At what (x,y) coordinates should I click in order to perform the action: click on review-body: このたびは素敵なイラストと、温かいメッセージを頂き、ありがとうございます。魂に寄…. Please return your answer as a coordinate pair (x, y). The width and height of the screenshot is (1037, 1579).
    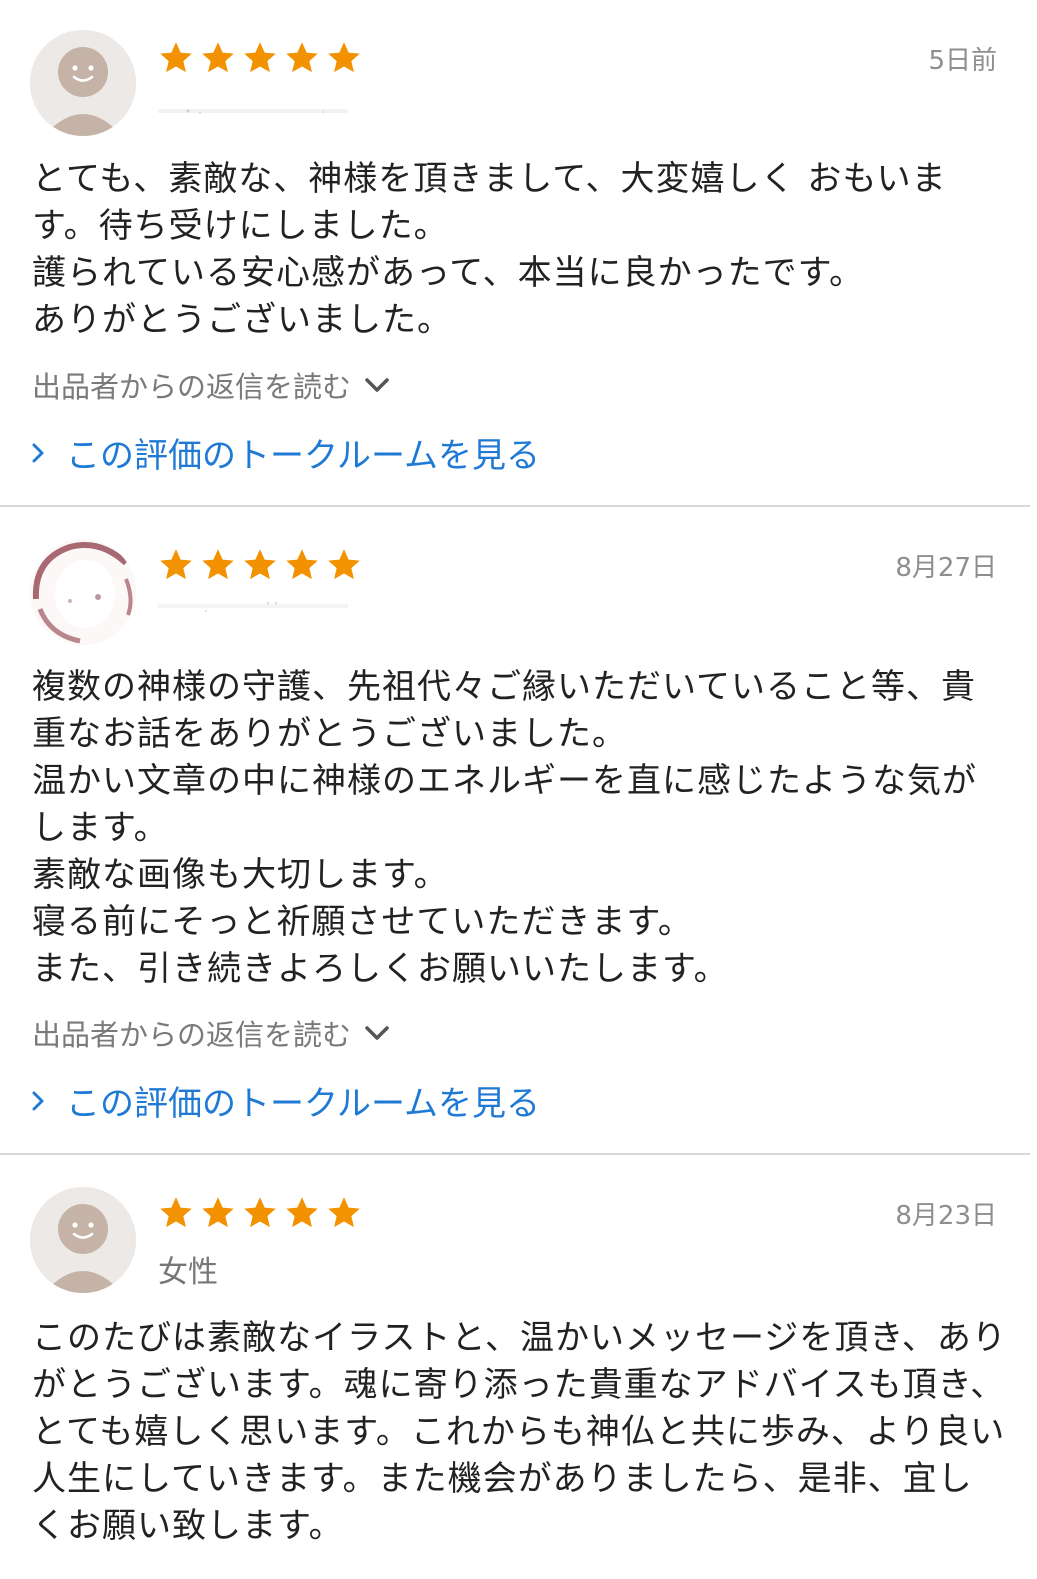
    Looking at the image, I should click on (519, 1432).